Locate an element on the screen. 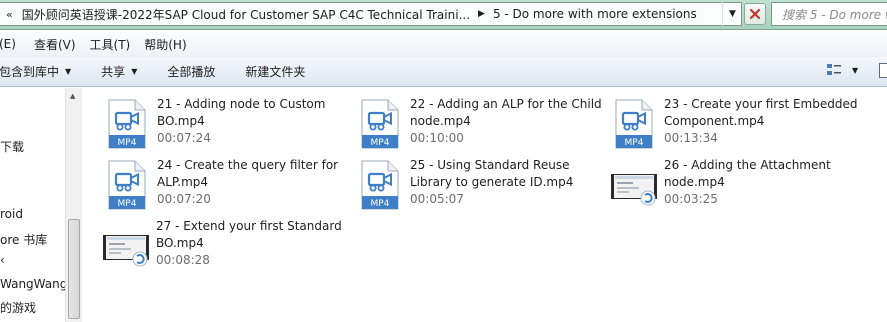 The width and height of the screenshot is (887, 322). file-duration: 00:08:28 is located at coordinates (183, 260).